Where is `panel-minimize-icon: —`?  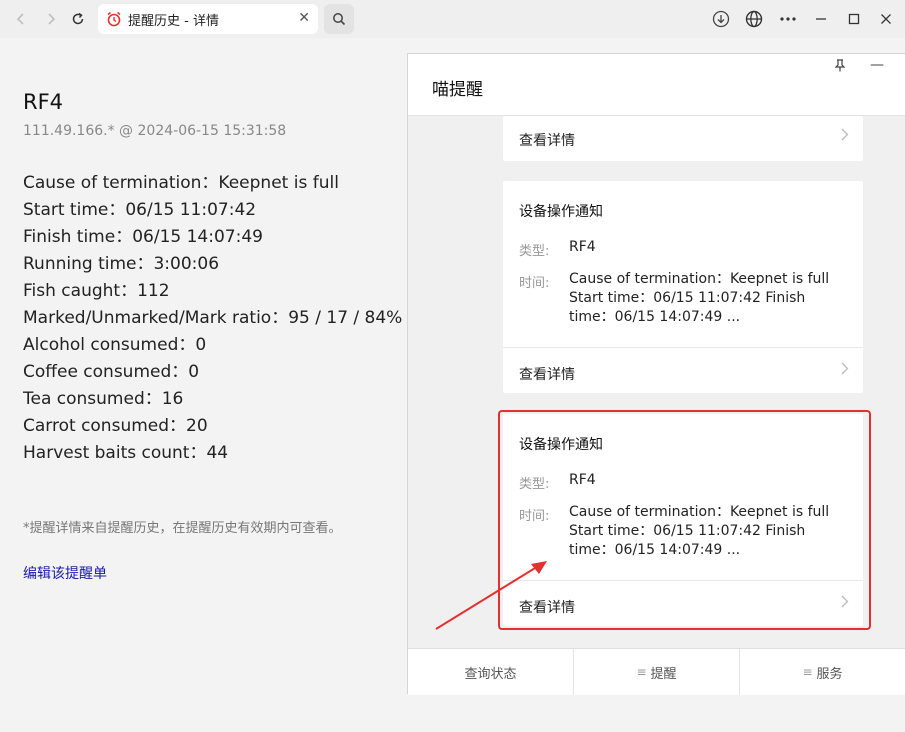 panel-minimize-icon: — is located at coordinates (877, 65).